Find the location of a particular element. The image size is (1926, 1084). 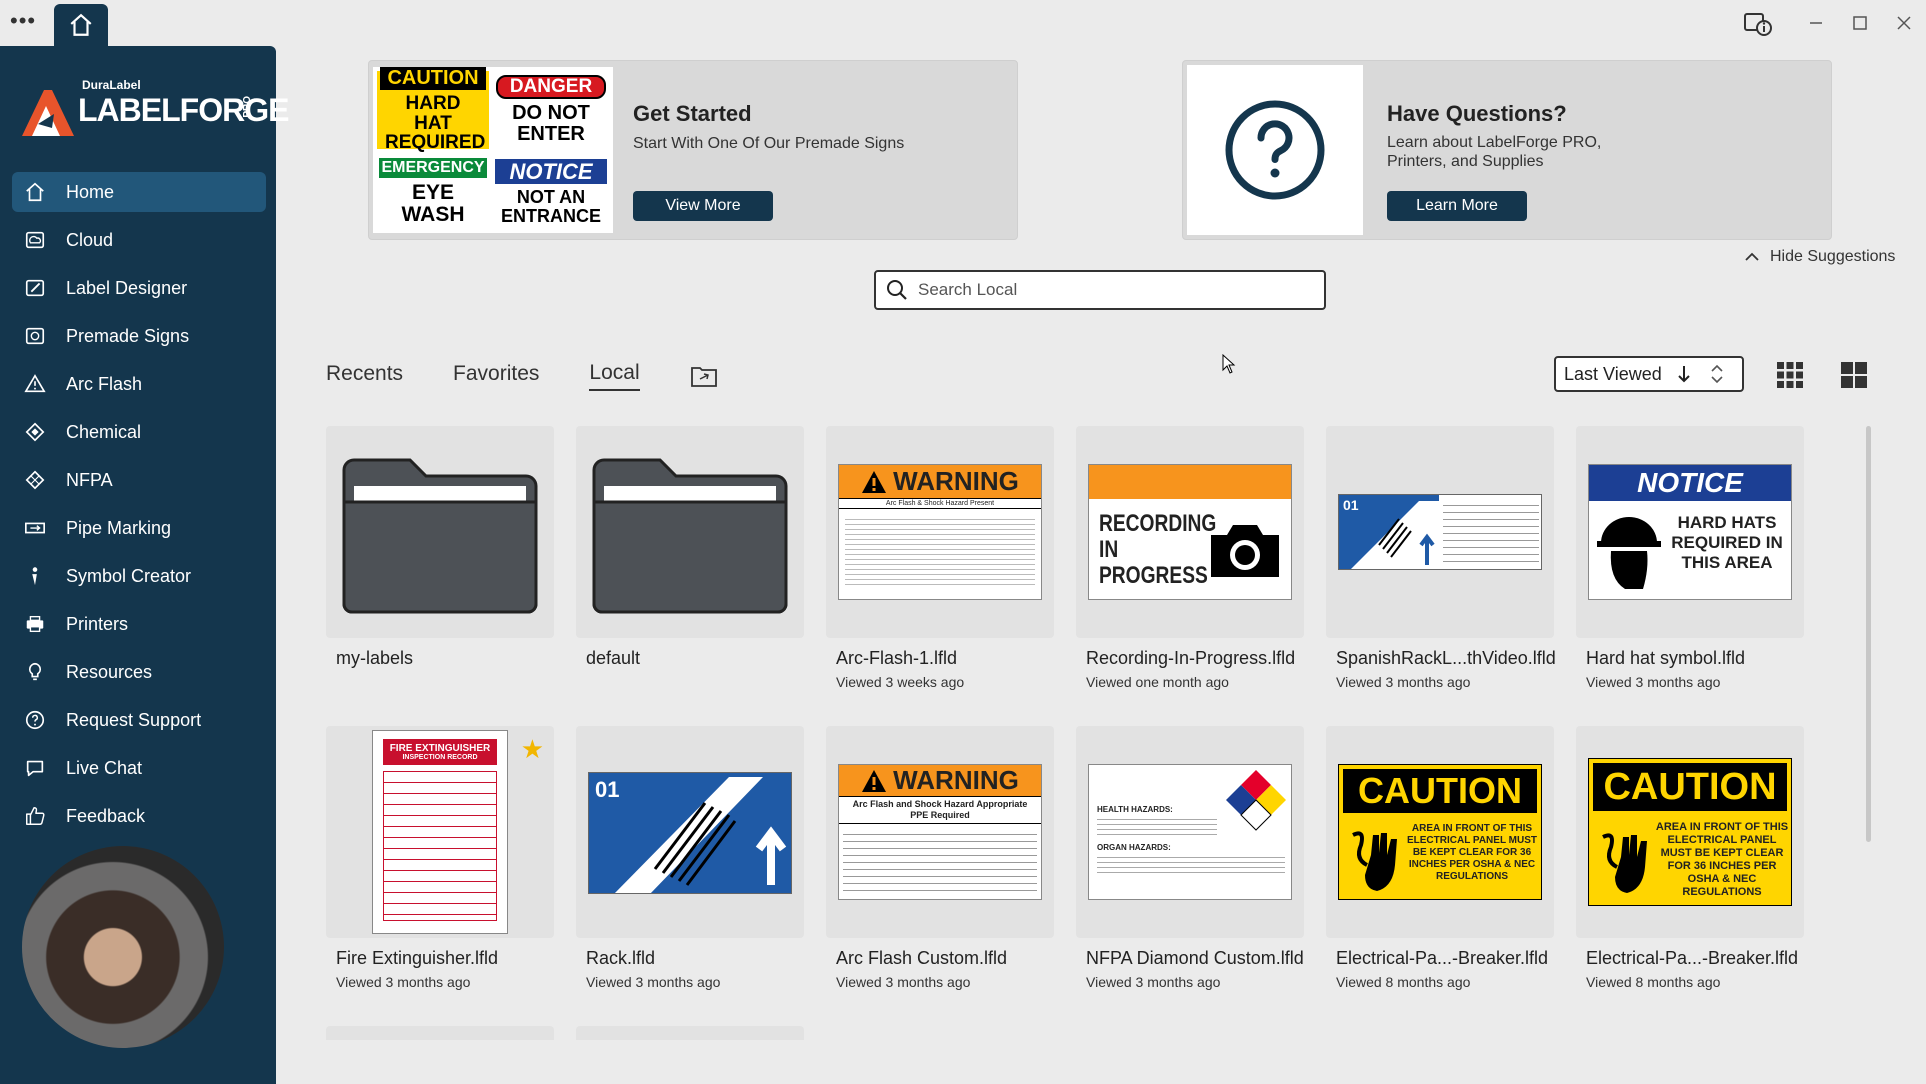

sidebar-item-label-designer: Label Designer is located at coordinates (139, 288).